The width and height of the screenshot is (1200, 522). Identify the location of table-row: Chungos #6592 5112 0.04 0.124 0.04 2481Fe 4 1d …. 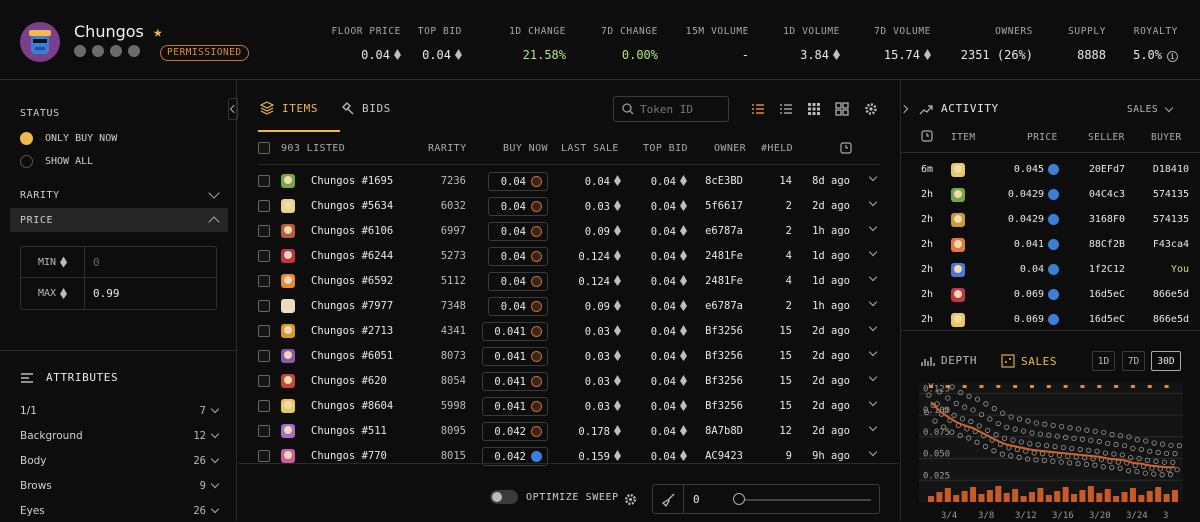
(569, 281).